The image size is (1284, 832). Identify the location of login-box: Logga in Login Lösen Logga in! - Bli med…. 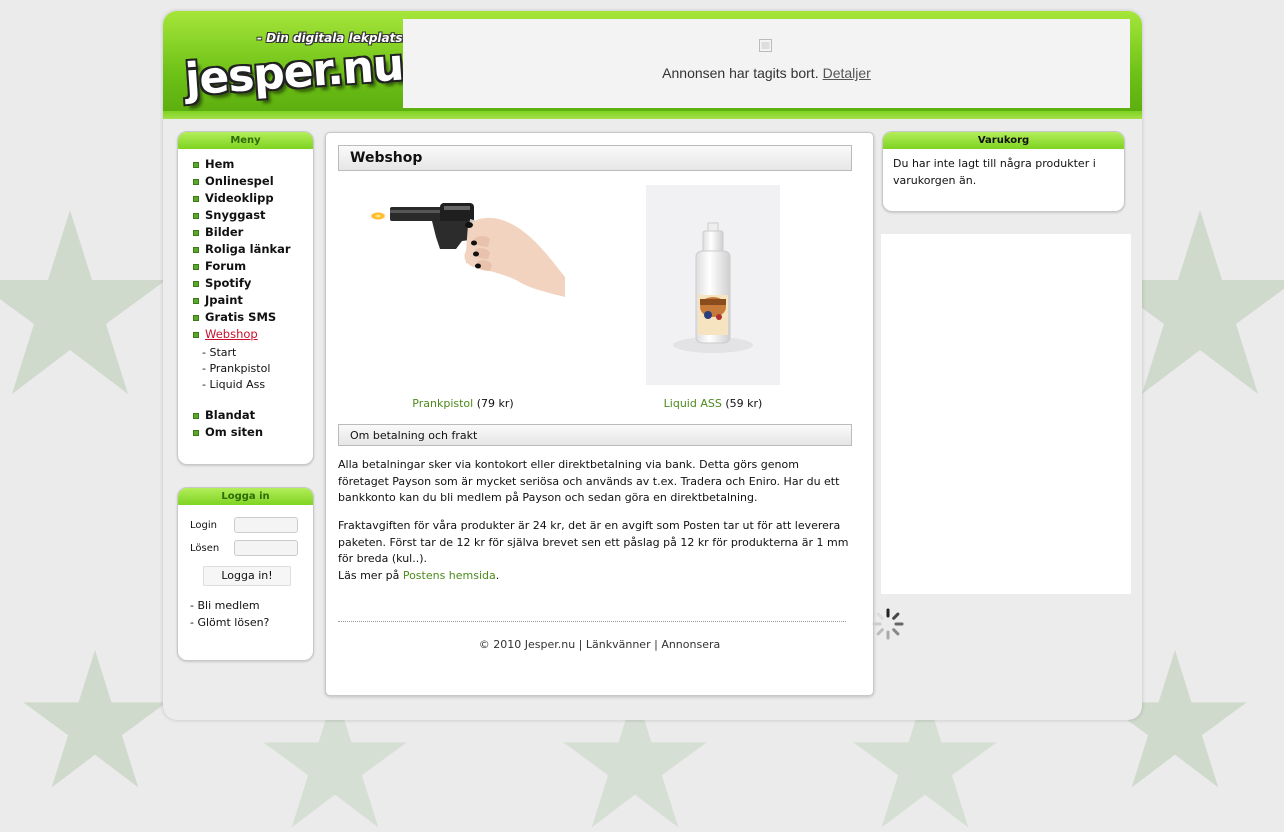
(245, 574).